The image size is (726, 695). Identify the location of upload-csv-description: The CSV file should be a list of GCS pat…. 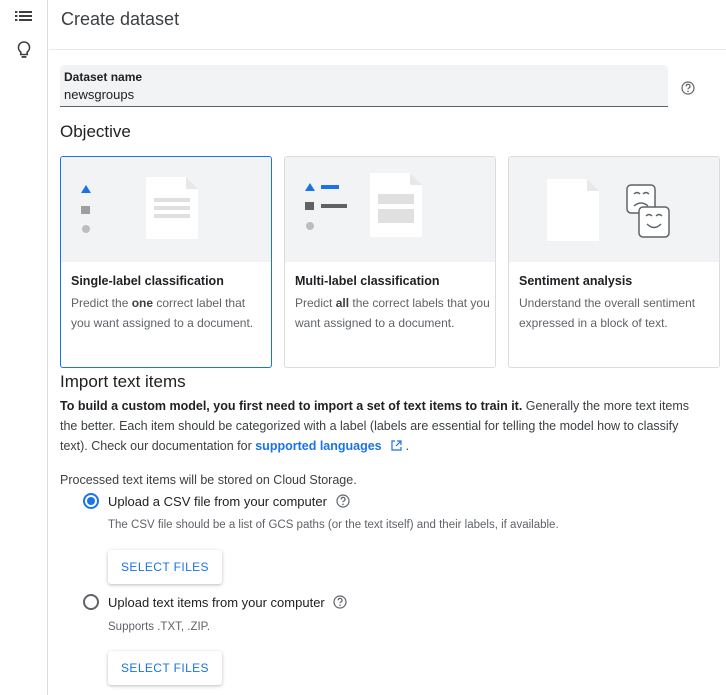
(333, 525).